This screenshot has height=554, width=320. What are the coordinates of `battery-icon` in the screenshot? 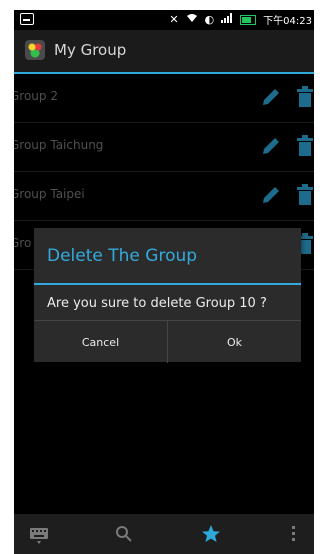 It's located at (248, 19).